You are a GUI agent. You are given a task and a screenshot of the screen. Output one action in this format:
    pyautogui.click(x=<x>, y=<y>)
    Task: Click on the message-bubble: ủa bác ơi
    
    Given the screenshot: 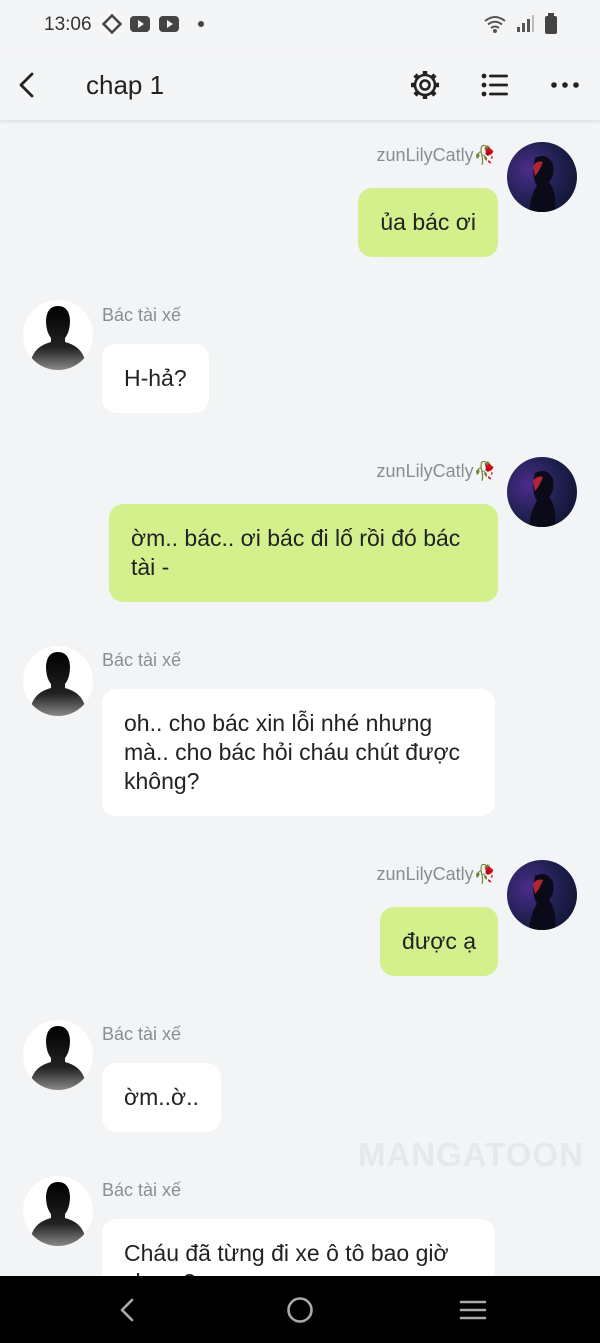 What is the action you would take?
    pyautogui.click(x=428, y=222)
    